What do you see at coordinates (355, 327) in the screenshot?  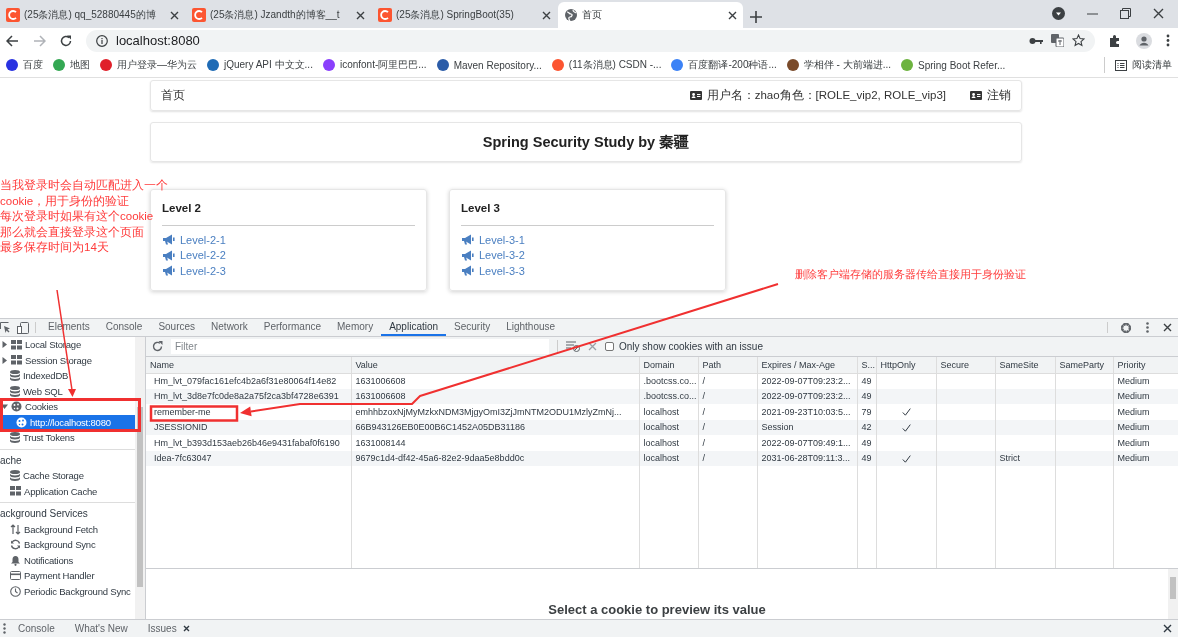 I see `panel-tab: Memory` at bounding box center [355, 327].